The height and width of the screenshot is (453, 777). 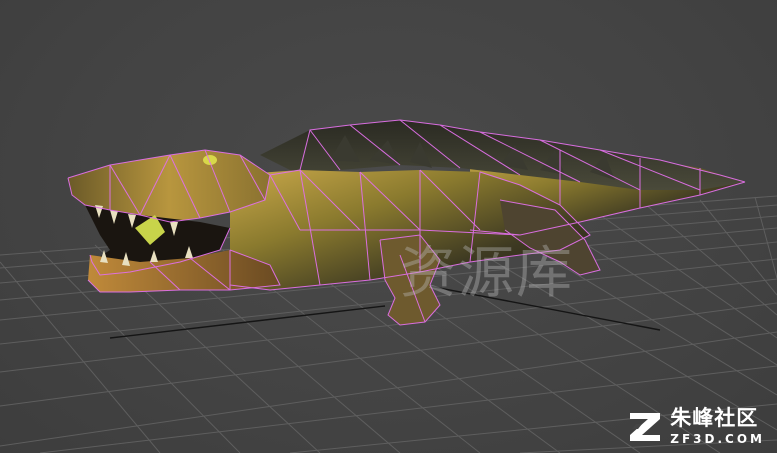 What do you see at coordinates (487, 273) in the screenshot?
I see `watermark-text: 资源库` at bounding box center [487, 273].